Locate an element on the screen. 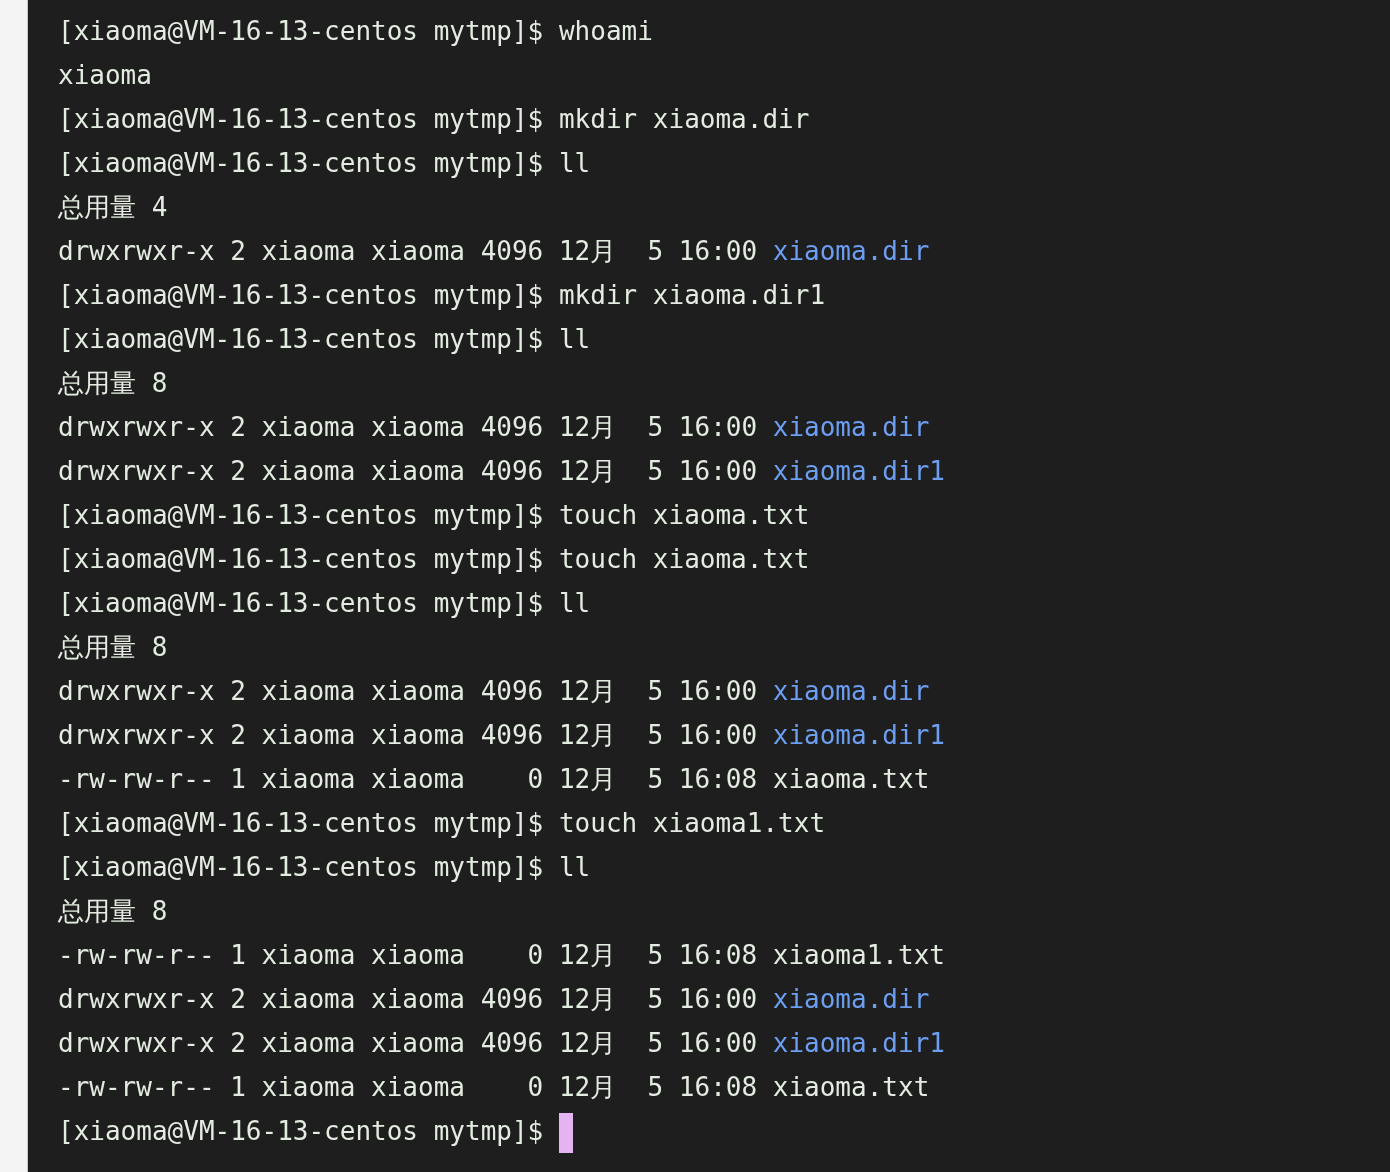  file-name: xiaoma1.txt is located at coordinates (858, 955).